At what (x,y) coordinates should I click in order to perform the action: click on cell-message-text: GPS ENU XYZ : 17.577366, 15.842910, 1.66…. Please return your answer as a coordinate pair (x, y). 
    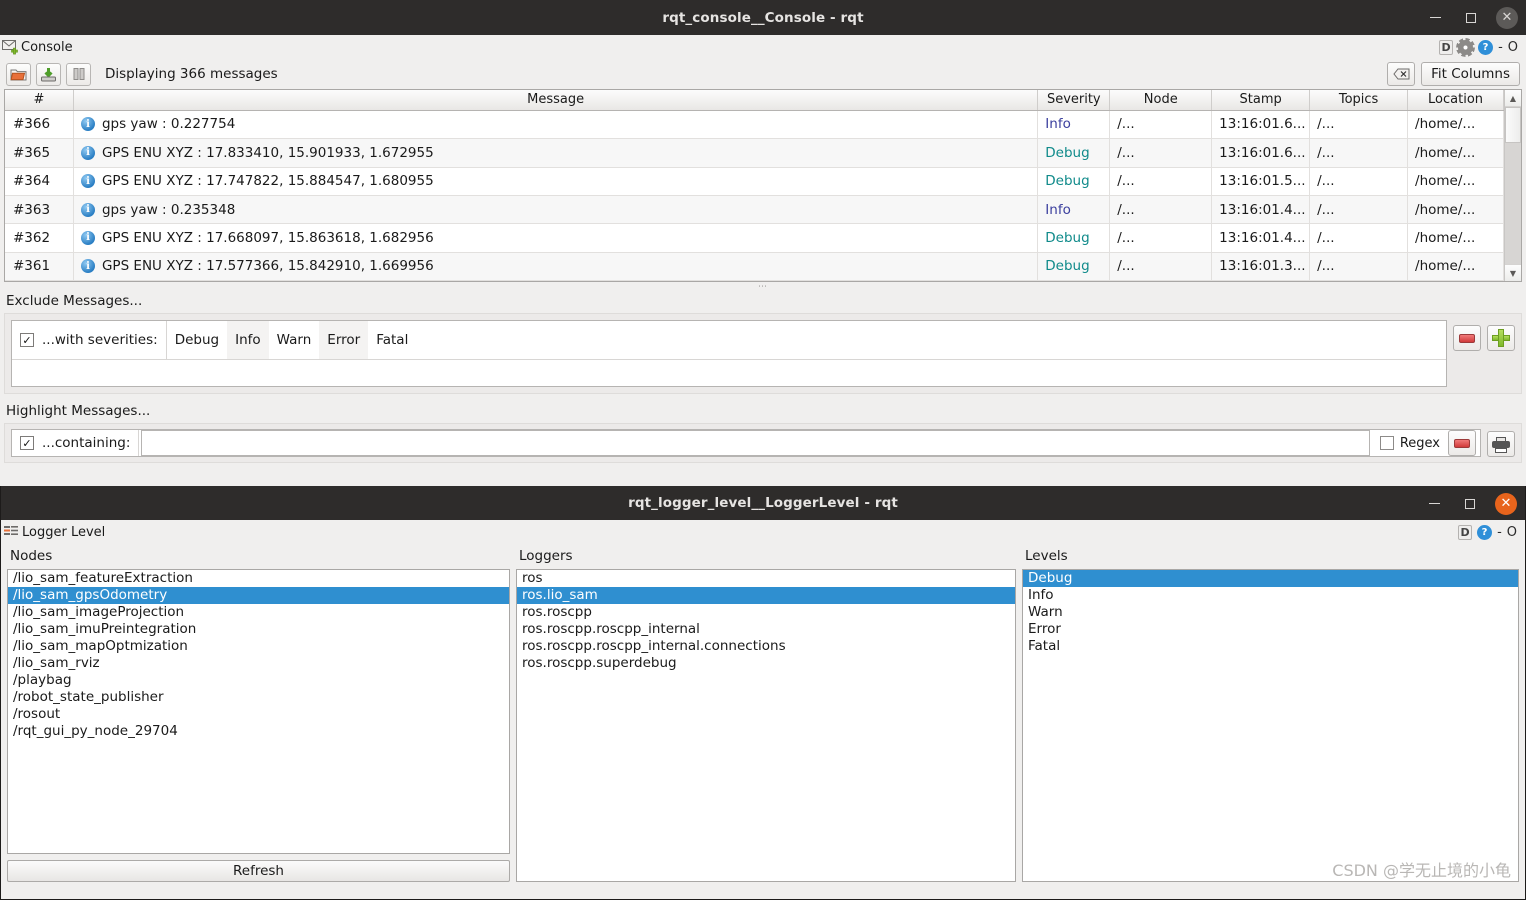
    Looking at the image, I should click on (267, 266).